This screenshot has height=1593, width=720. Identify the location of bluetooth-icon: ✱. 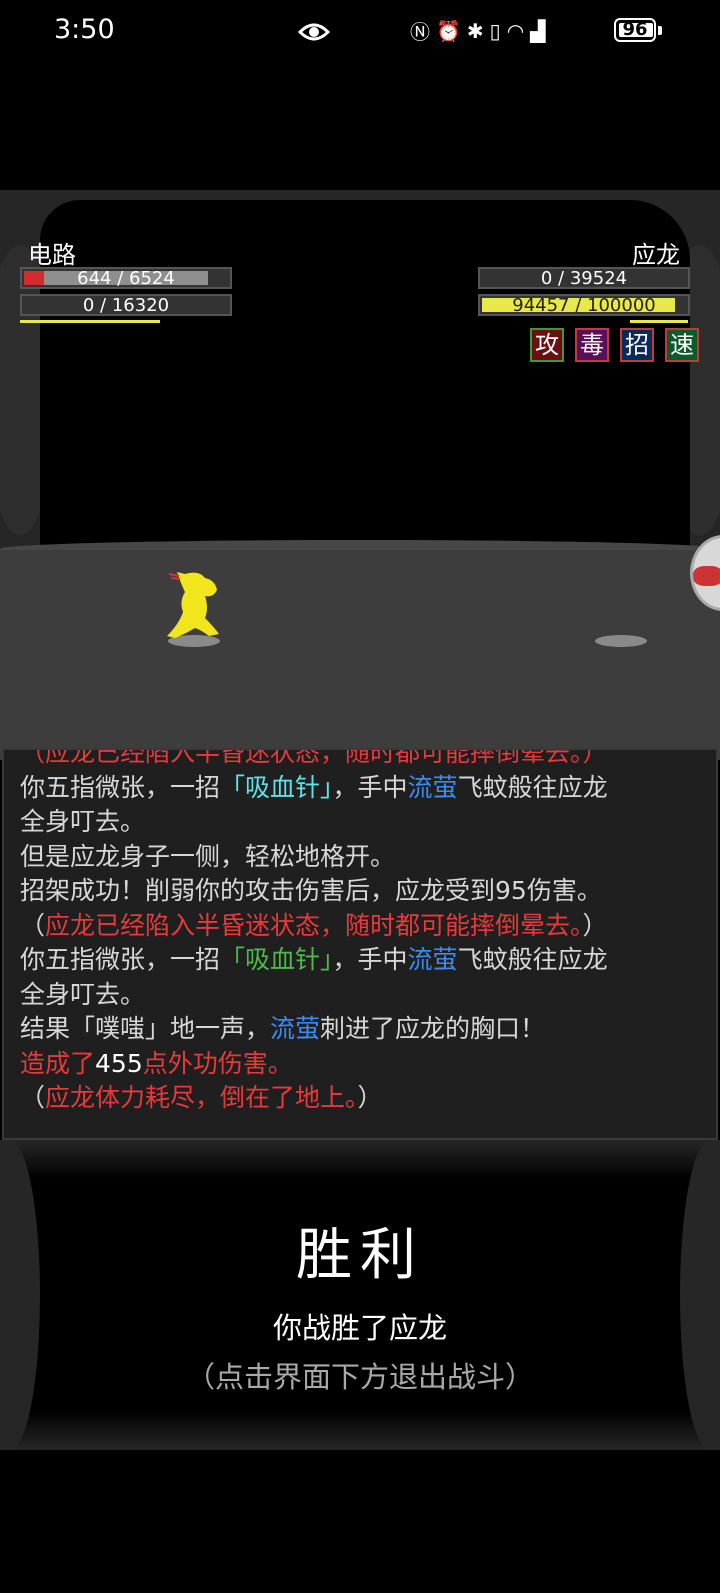
(475, 30).